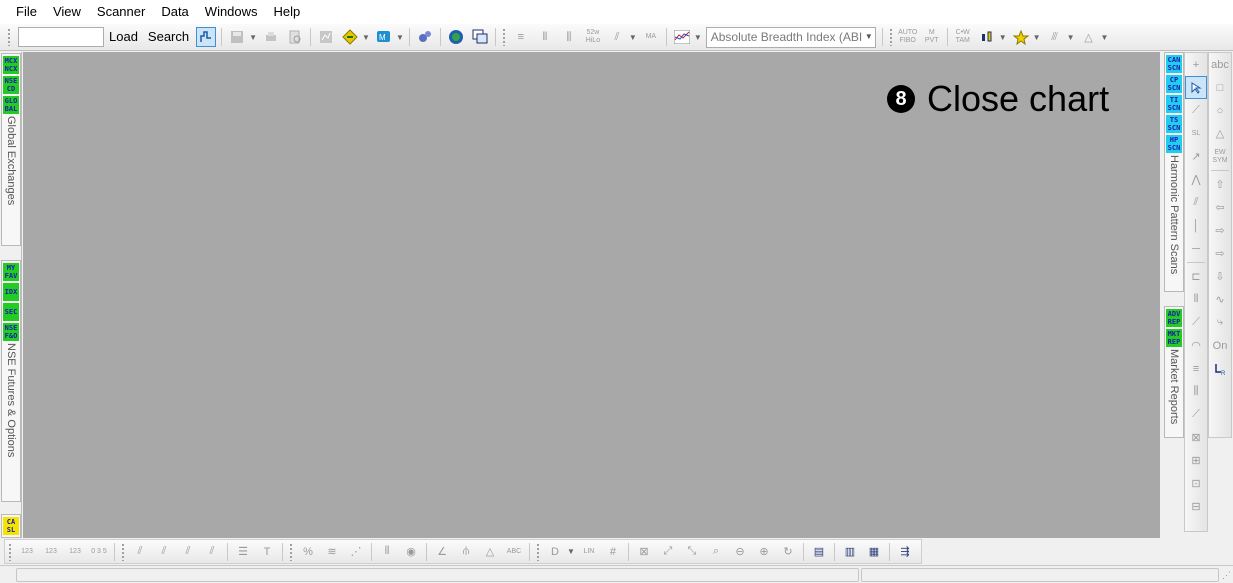  Describe the element at coordinates (790, 37) in the screenshot. I see `indicator-select: Absolute Breadth Index (ABI ▼` at that location.